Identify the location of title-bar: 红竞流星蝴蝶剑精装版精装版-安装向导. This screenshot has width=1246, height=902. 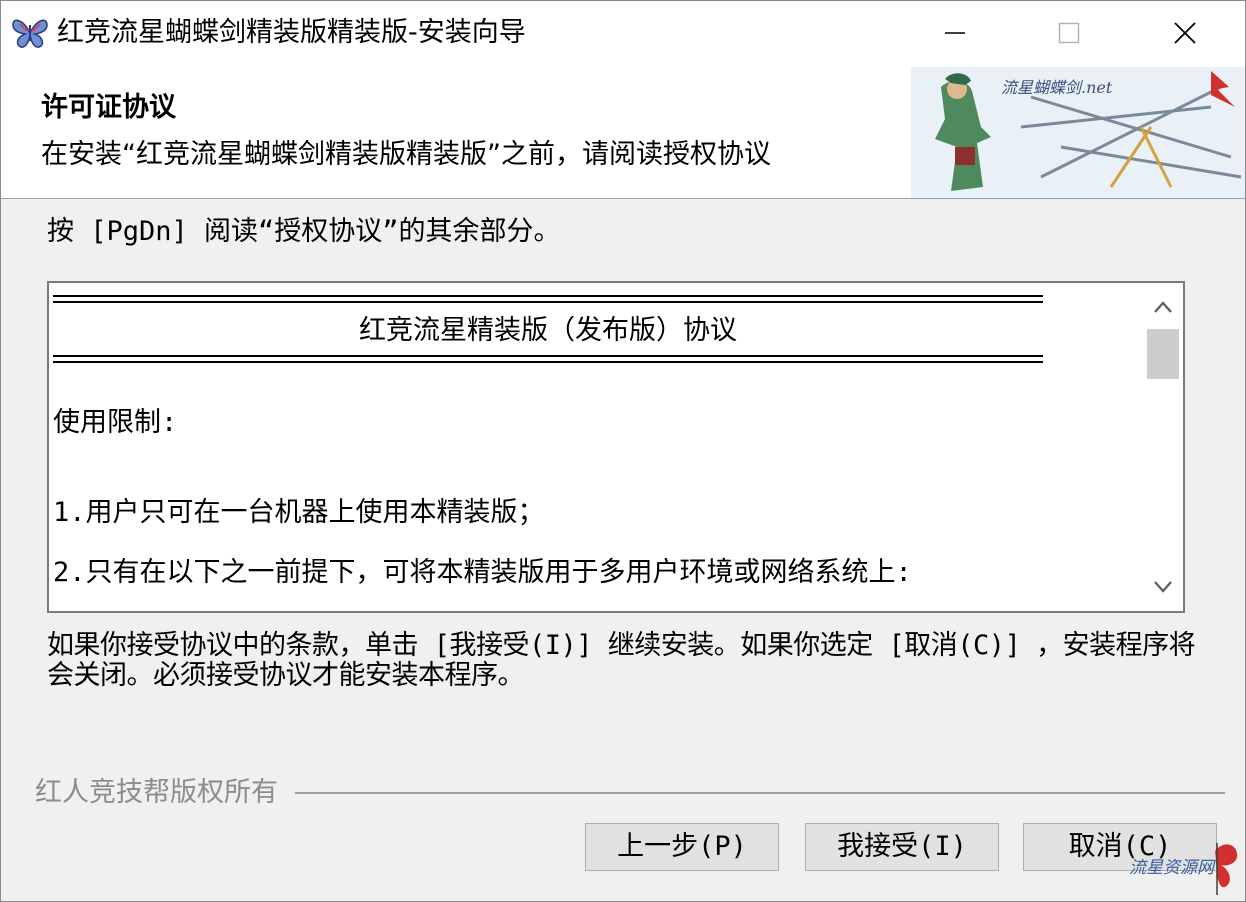
(623, 33).